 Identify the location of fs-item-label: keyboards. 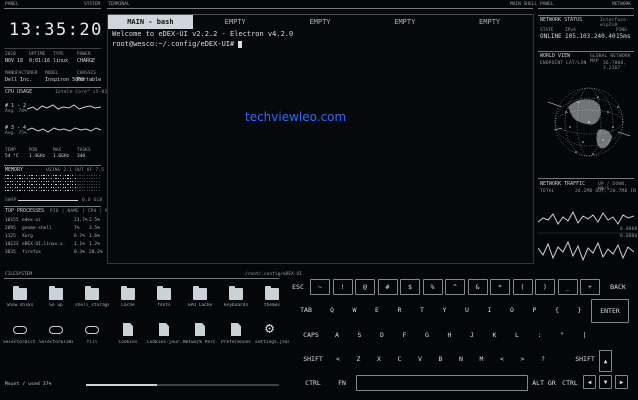
(236, 305).